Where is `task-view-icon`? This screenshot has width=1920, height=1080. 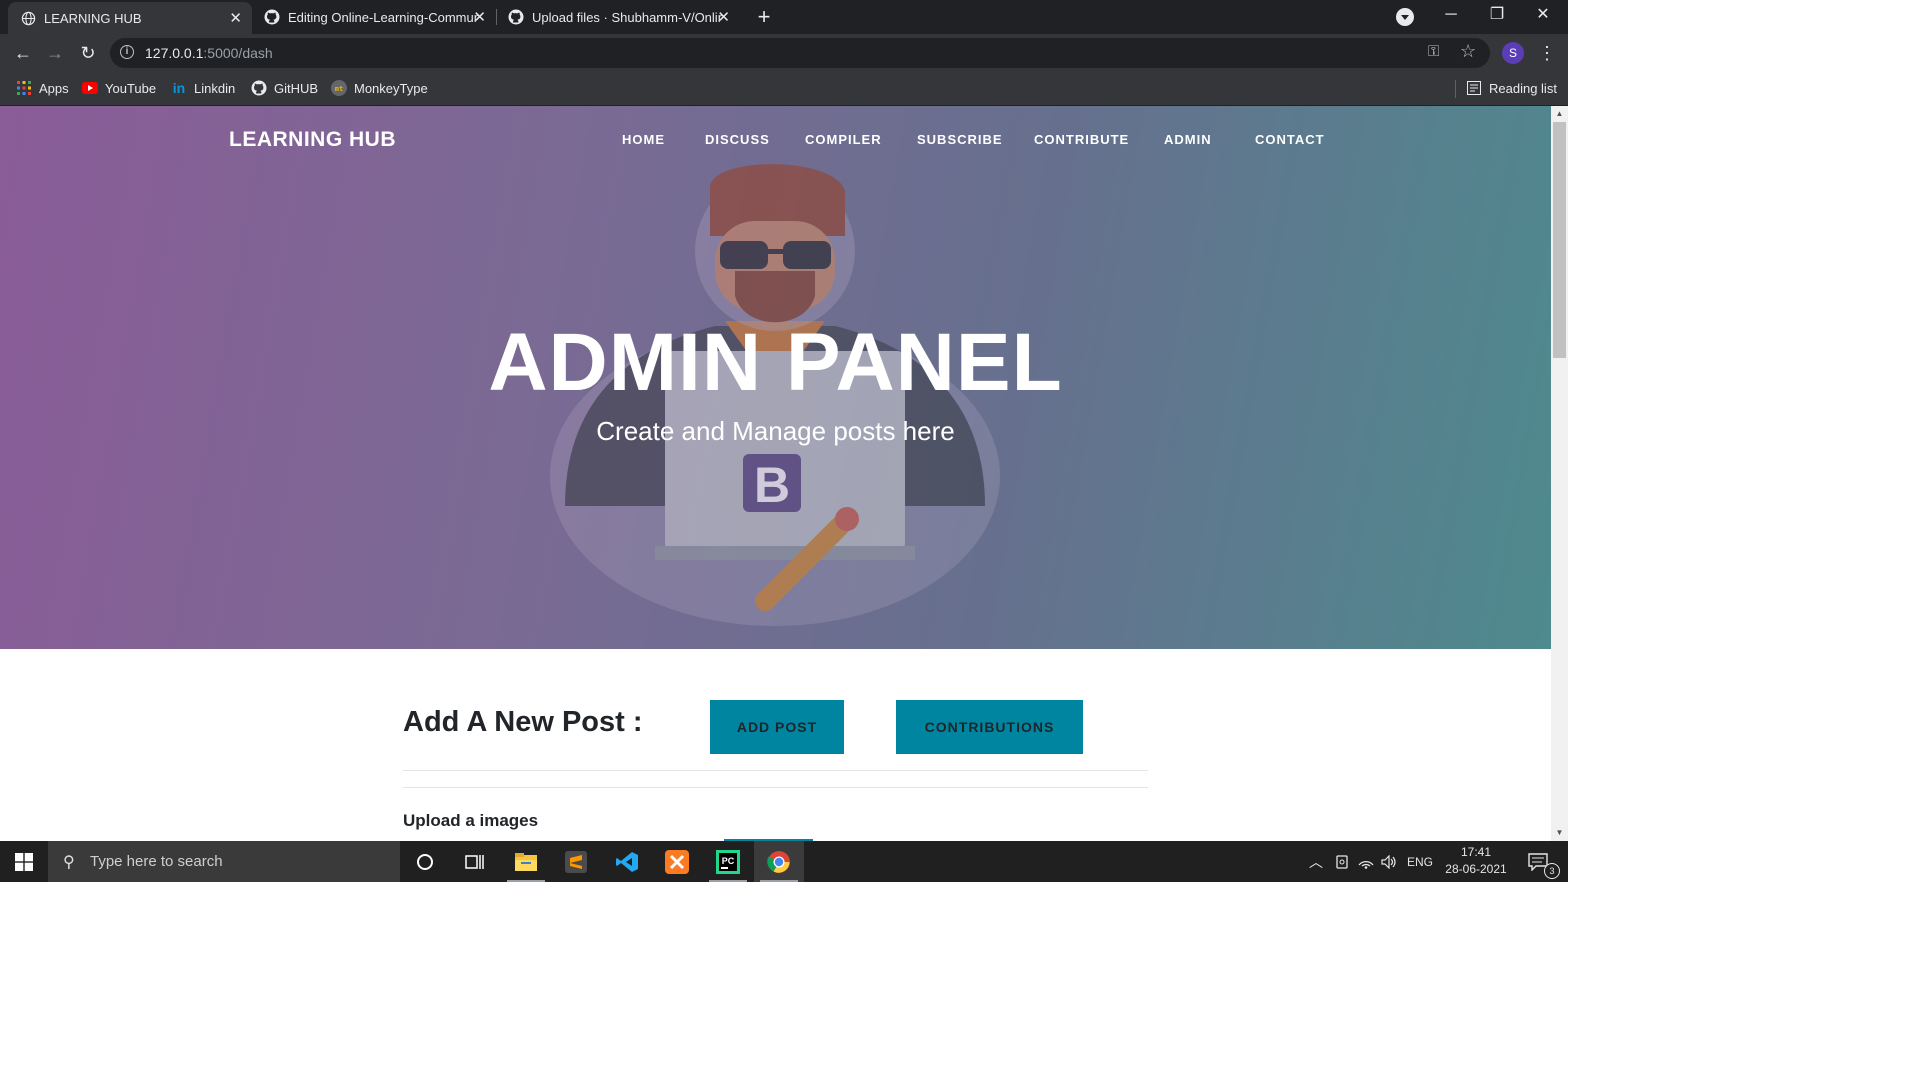
task-view-icon is located at coordinates (475, 861).